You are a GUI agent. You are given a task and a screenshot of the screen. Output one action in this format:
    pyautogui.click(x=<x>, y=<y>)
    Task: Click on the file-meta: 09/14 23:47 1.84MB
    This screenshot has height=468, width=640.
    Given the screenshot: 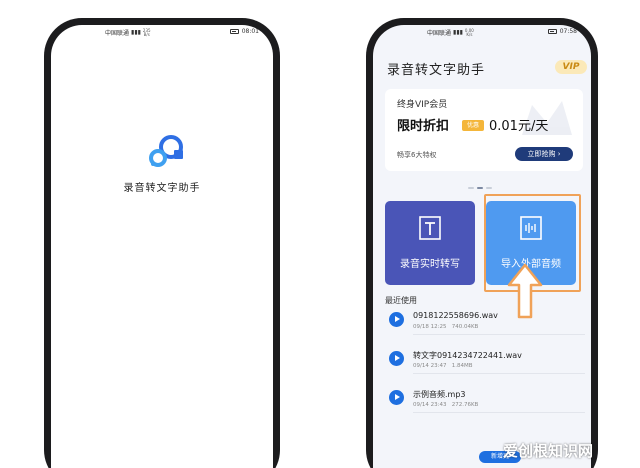 What is the action you would take?
    pyautogui.click(x=442, y=366)
    